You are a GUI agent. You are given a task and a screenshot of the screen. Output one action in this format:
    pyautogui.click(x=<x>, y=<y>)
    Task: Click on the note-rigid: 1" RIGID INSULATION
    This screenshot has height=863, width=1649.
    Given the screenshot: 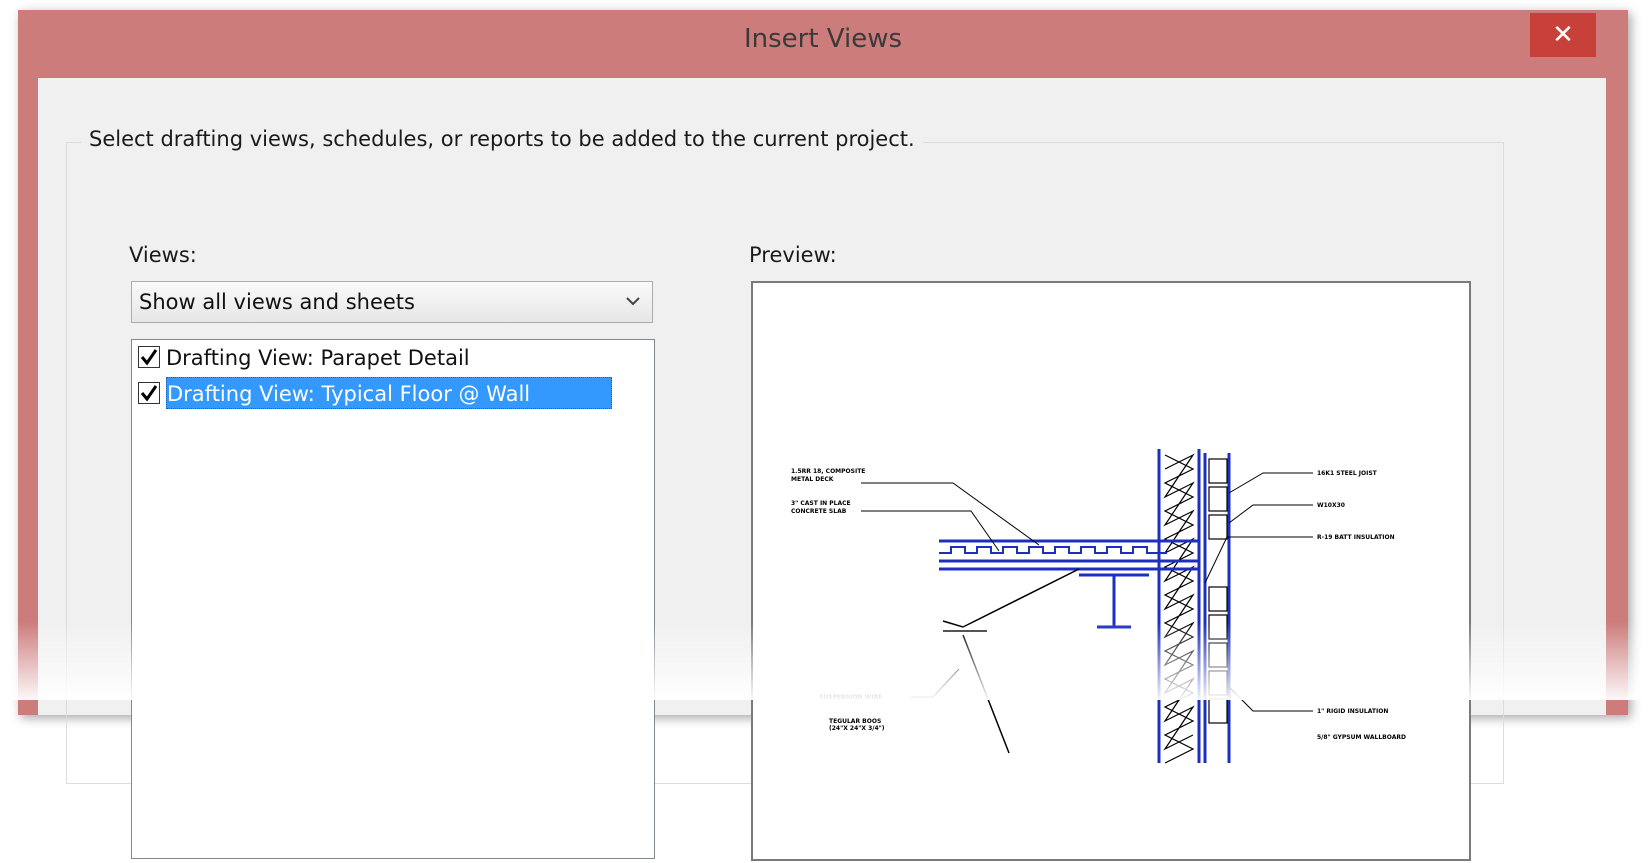 What is the action you would take?
    pyautogui.click(x=1352, y=711)
    